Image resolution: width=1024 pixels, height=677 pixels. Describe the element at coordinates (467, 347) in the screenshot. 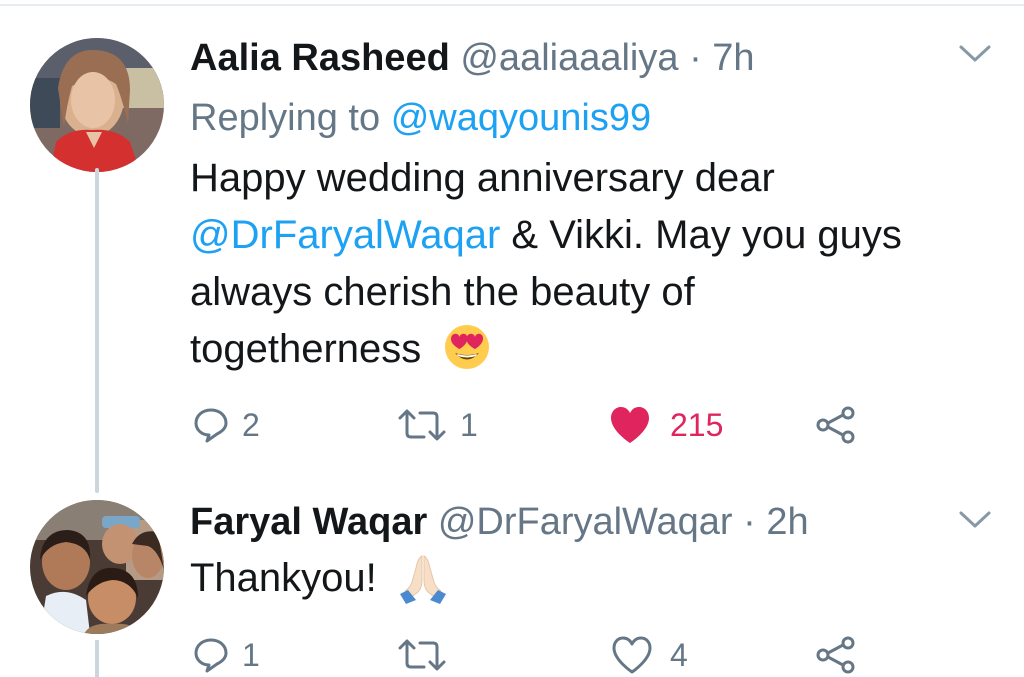

I see `heart-eyes-emoji` at that location.